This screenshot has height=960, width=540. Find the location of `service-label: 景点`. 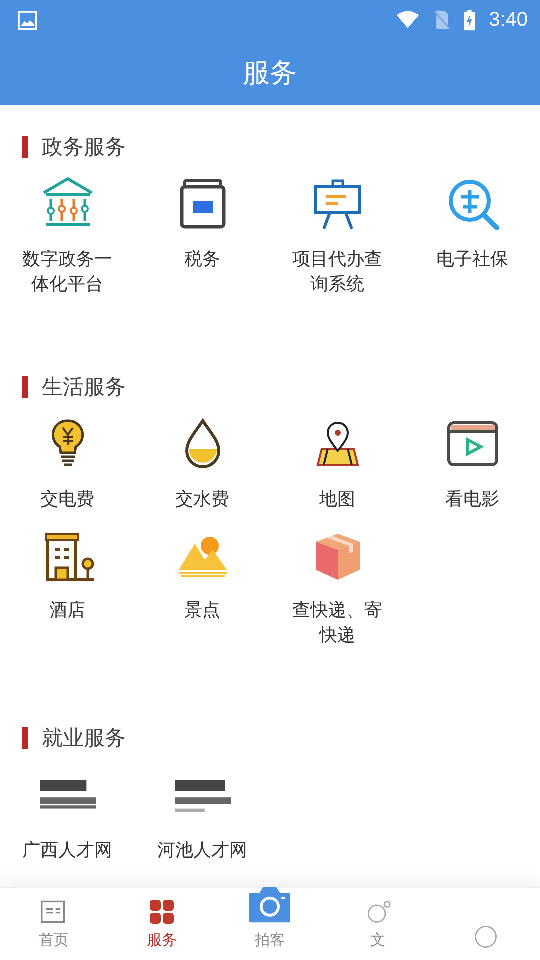

service-label: 景点 is located at coordinates (203, 611).